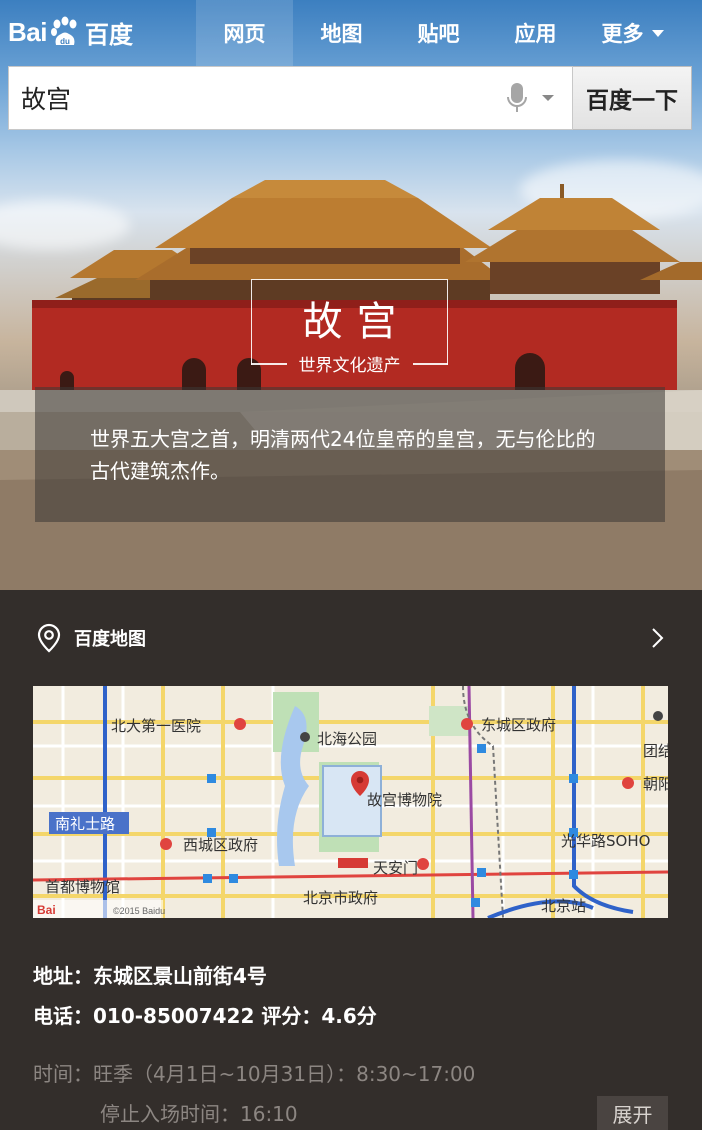 This screenshot has height=1130, width=702. I want to click on nav-more-label: 更多, so click(622, 34).